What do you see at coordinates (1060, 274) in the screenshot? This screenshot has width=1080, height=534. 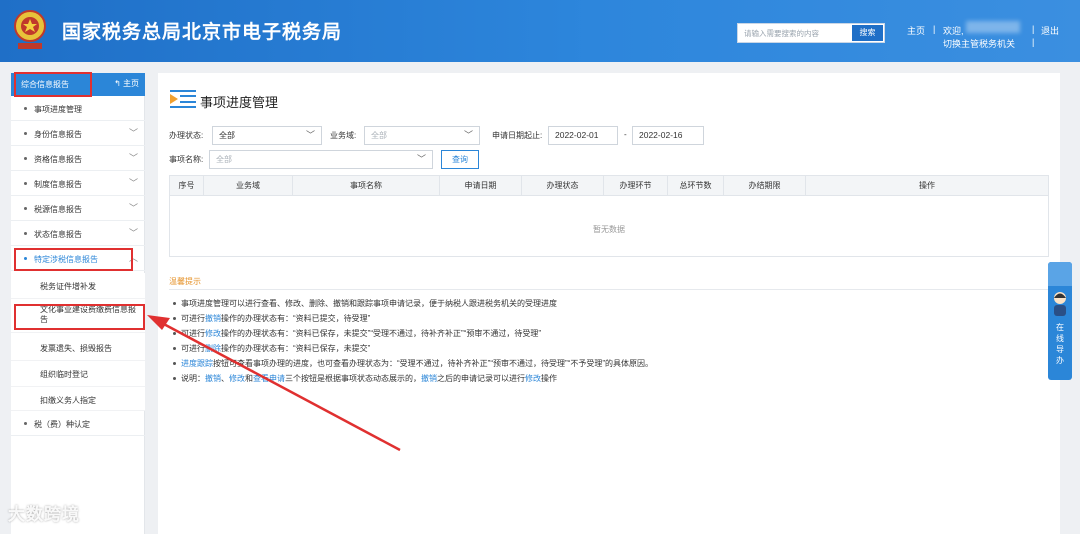 I see `collapse-icon` at bounding box center [1060, 274].